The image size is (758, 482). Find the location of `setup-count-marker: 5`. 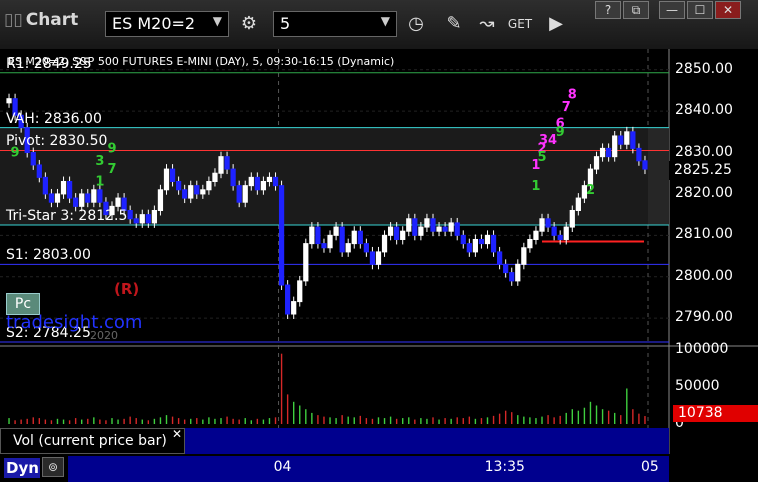

setup-count-marker: 5 is located at coordinates (541, 157).